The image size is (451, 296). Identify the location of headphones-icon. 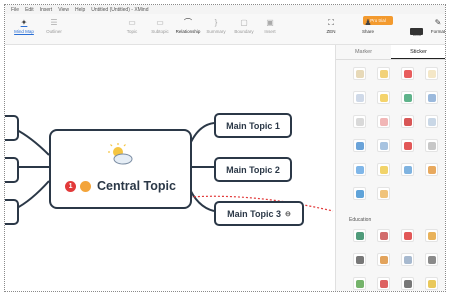
(431, 259).